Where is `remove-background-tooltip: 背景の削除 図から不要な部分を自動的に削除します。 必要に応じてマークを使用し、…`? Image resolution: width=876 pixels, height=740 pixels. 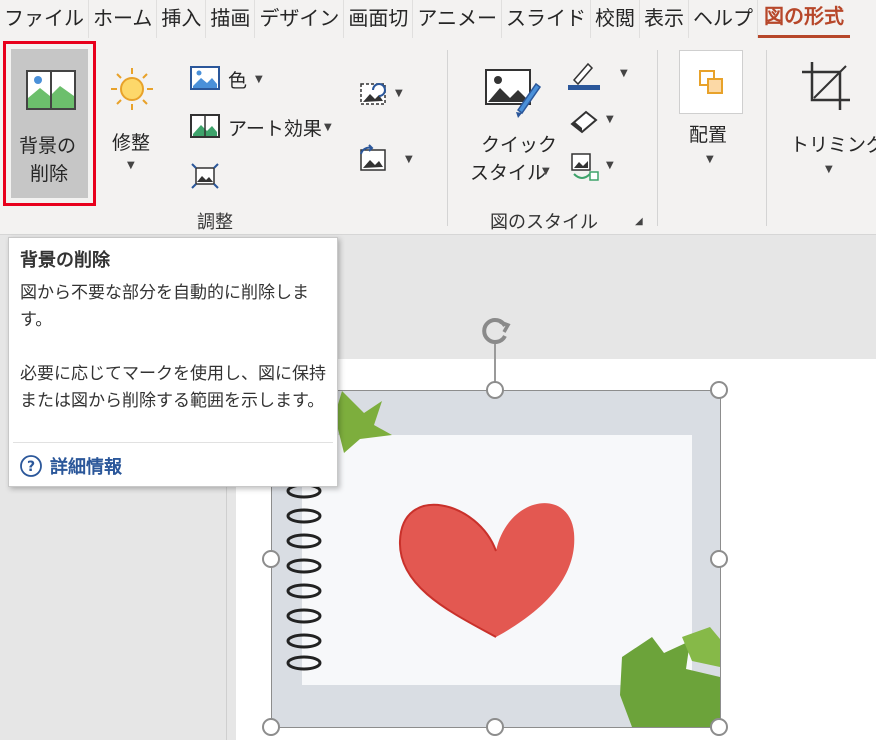 remove-background-tooltip: 背景の削除 図から不要な部分を自動的に削除します。 必要に応じてマークを使用し、… is located at coordinates (173, 362).